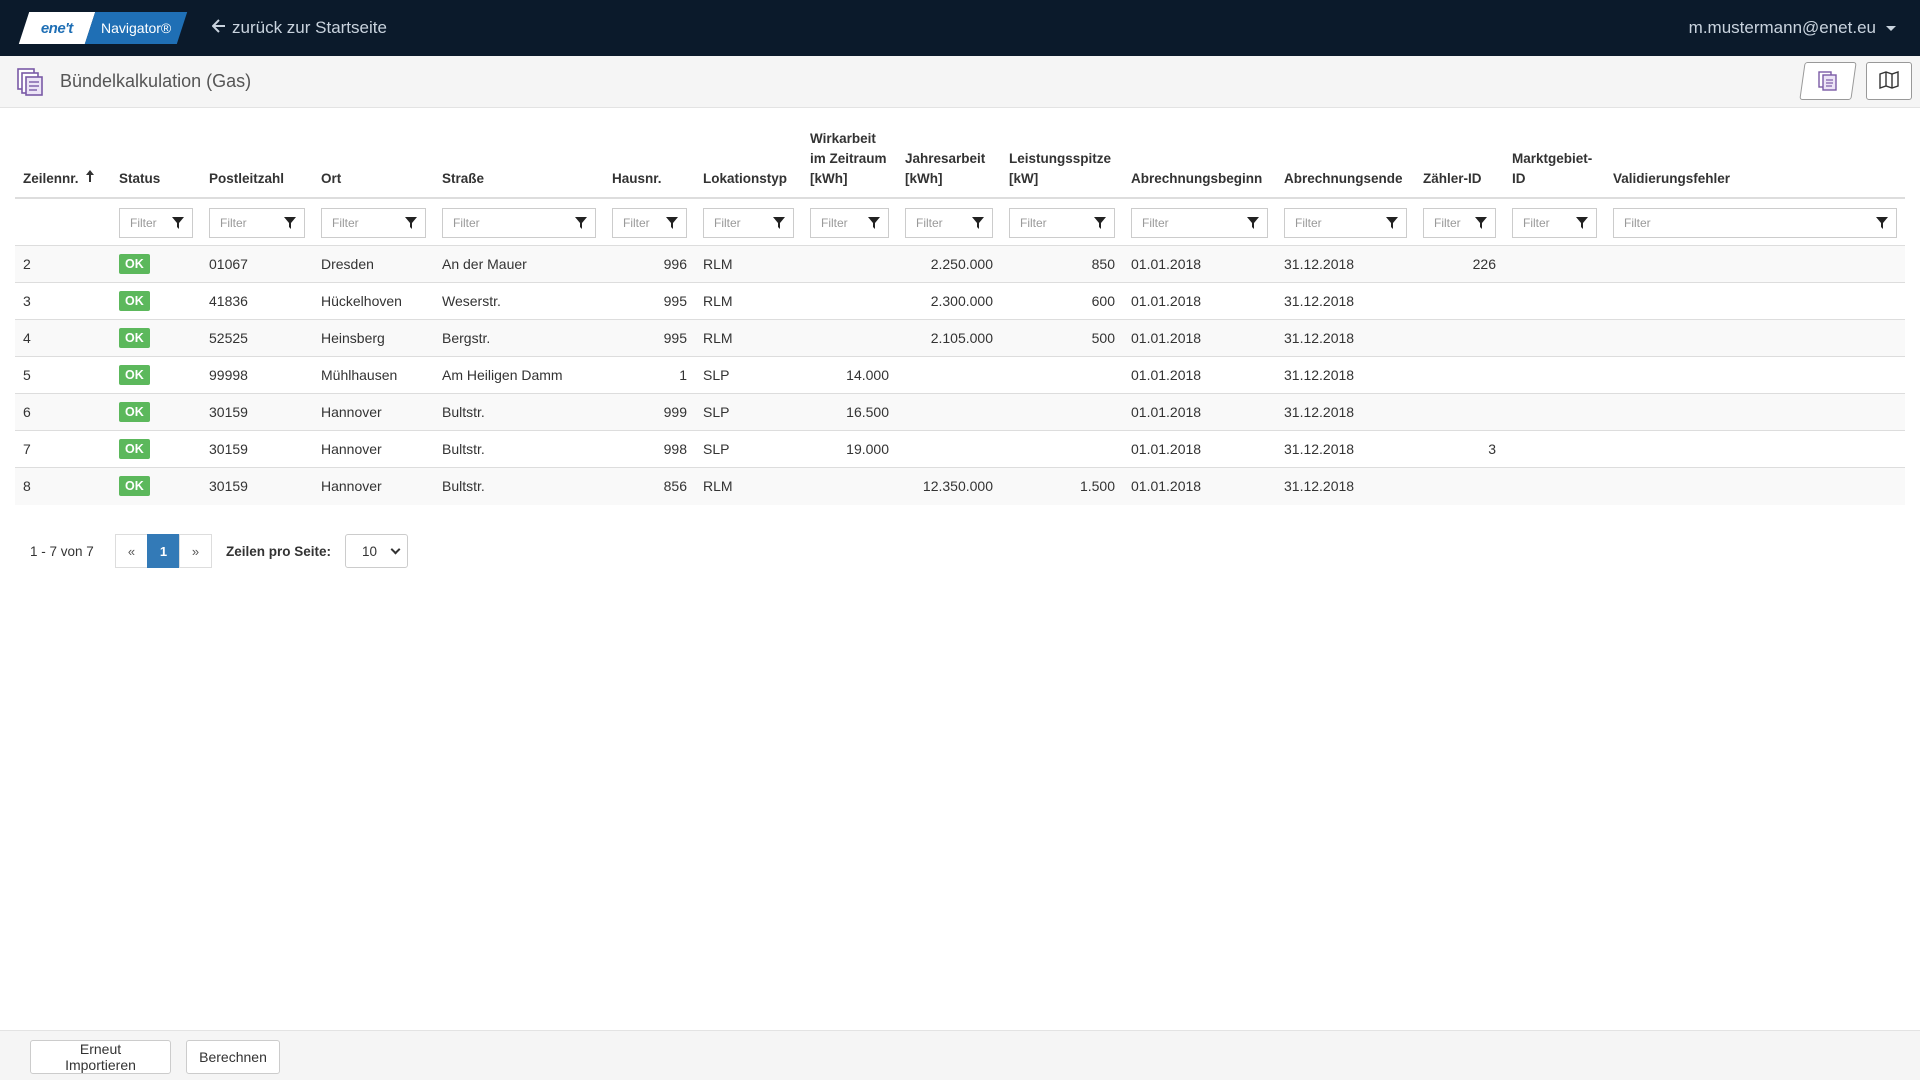  I want to click on back-to-start-link: zurück zur Startseite, so click(299, 28).